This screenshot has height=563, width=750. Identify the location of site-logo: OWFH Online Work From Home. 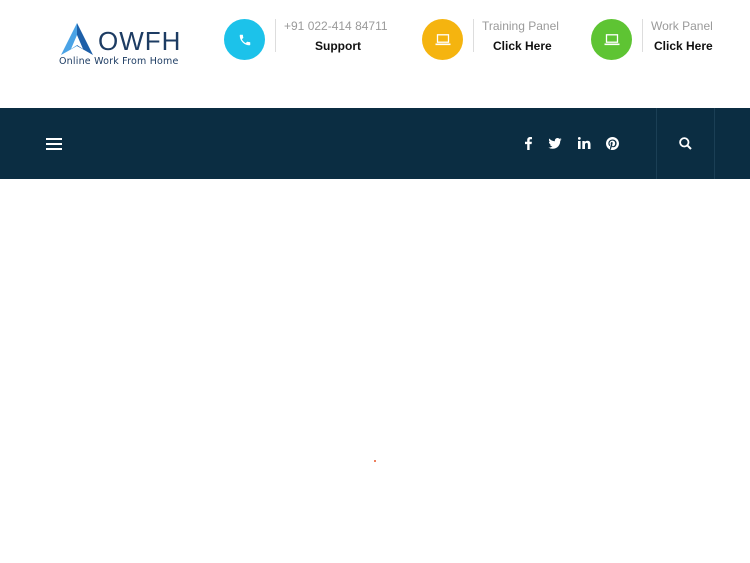
(123, 45).